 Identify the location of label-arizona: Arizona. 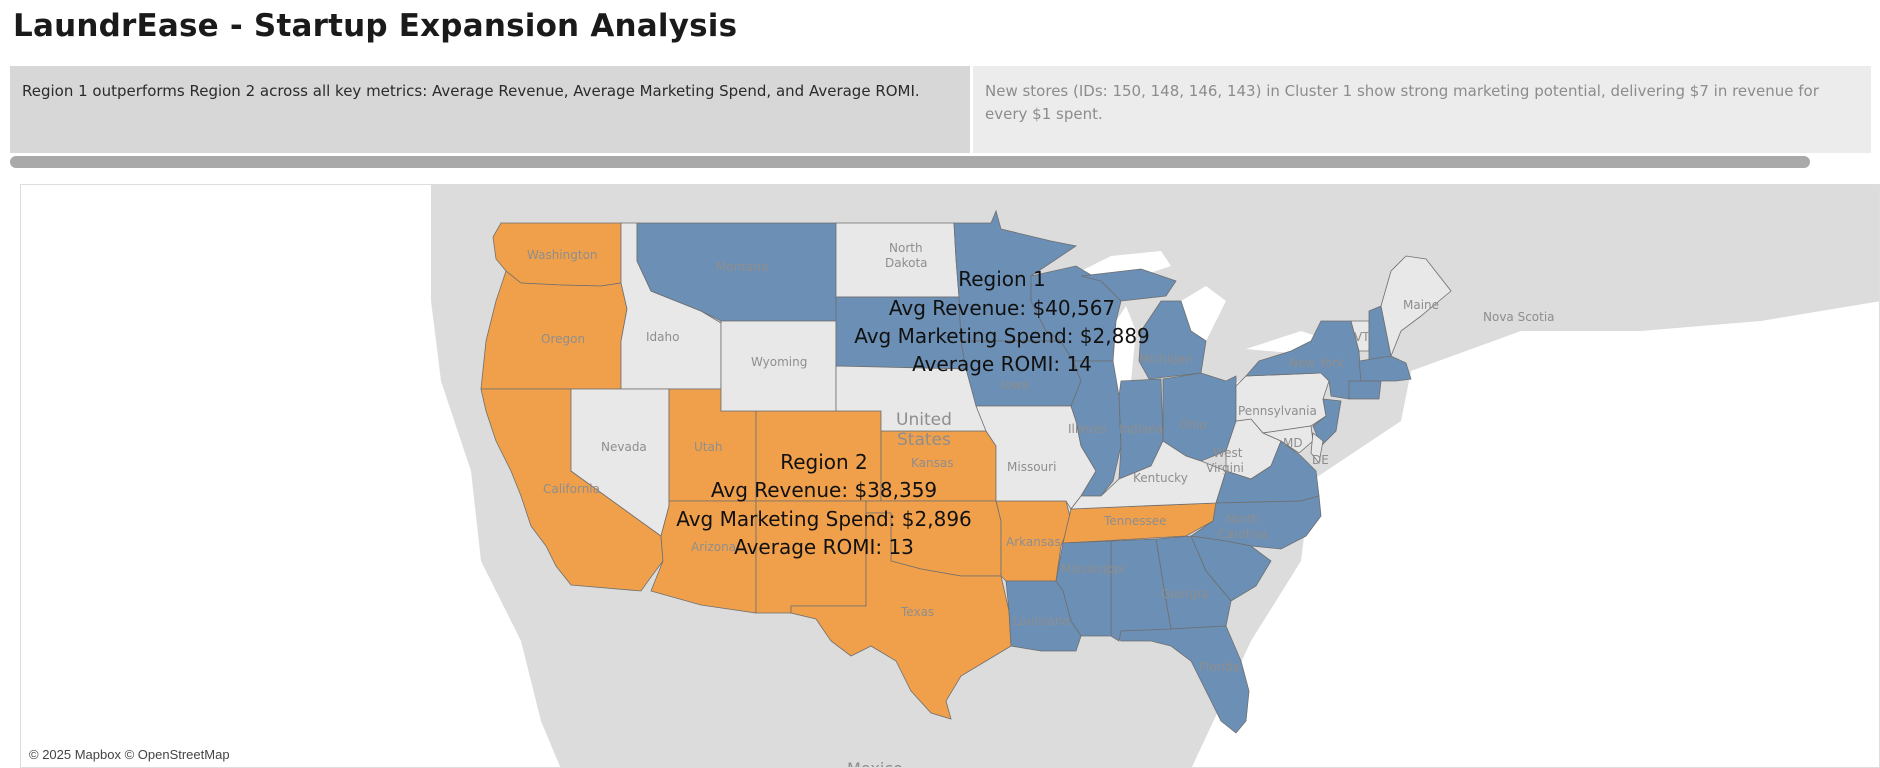
(713, 547).